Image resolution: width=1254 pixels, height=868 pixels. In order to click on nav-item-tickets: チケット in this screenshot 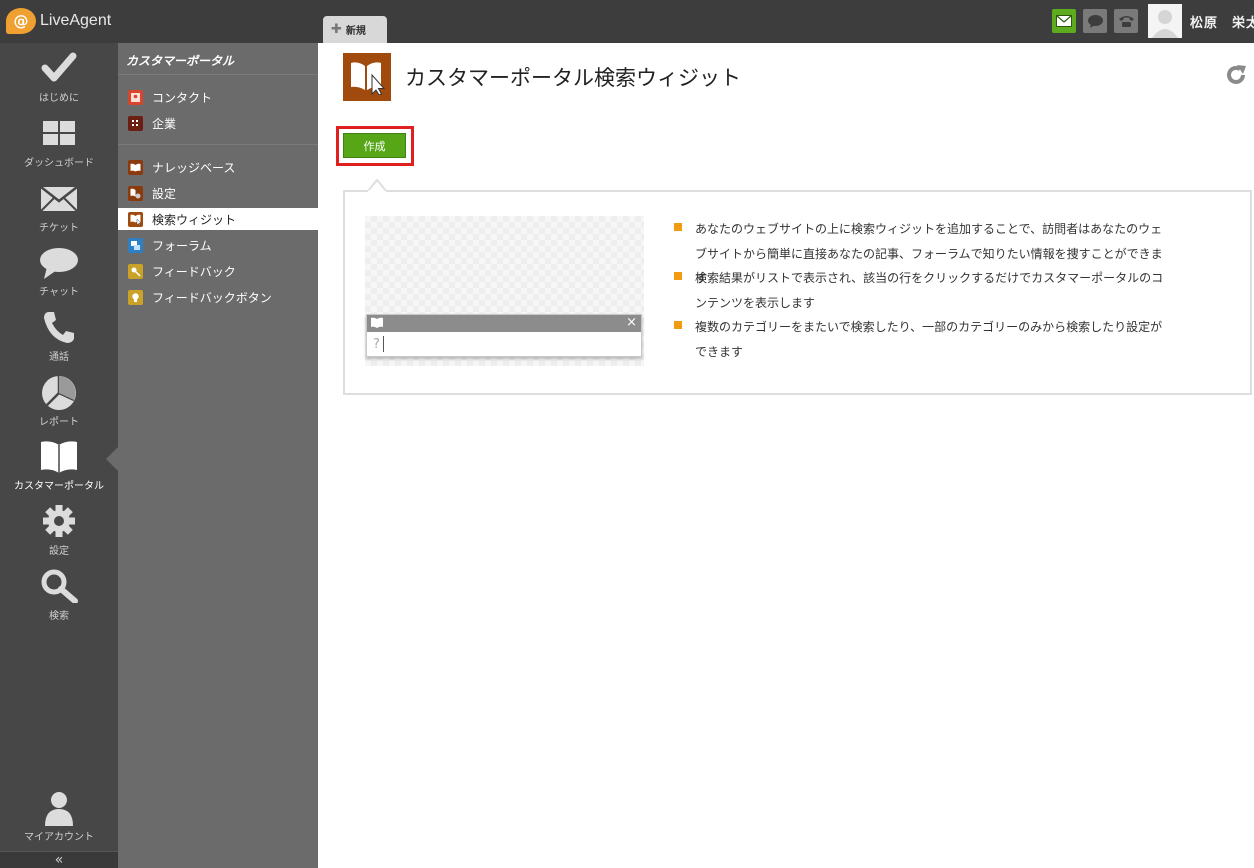, I will do `click(59, 208)`.